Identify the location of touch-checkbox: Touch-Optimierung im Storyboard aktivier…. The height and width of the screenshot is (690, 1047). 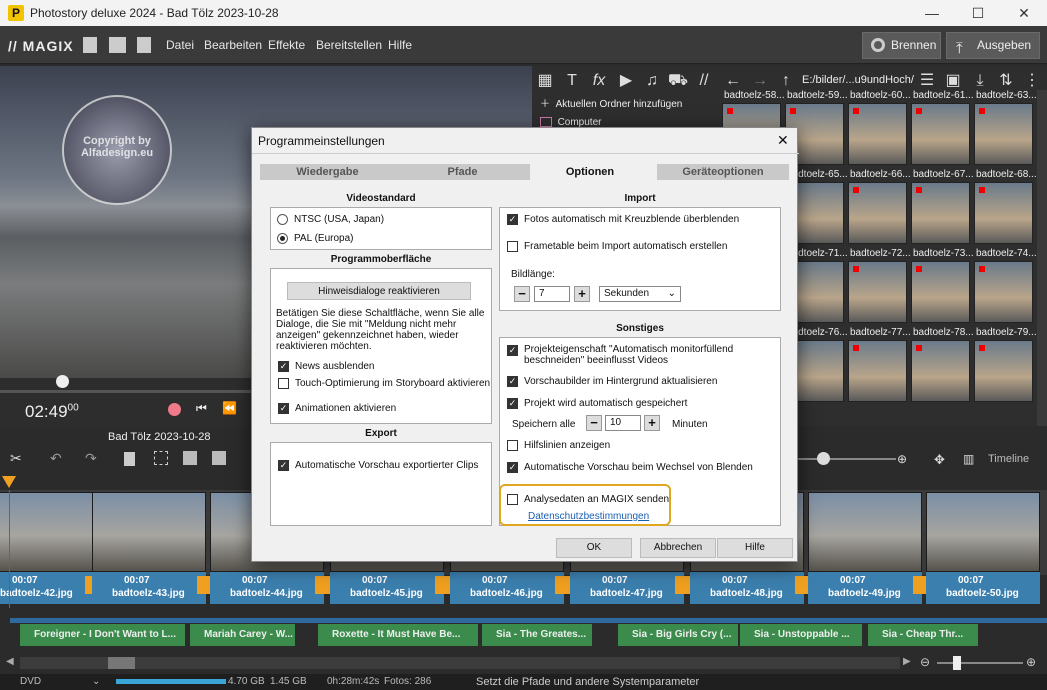
(384, 383).